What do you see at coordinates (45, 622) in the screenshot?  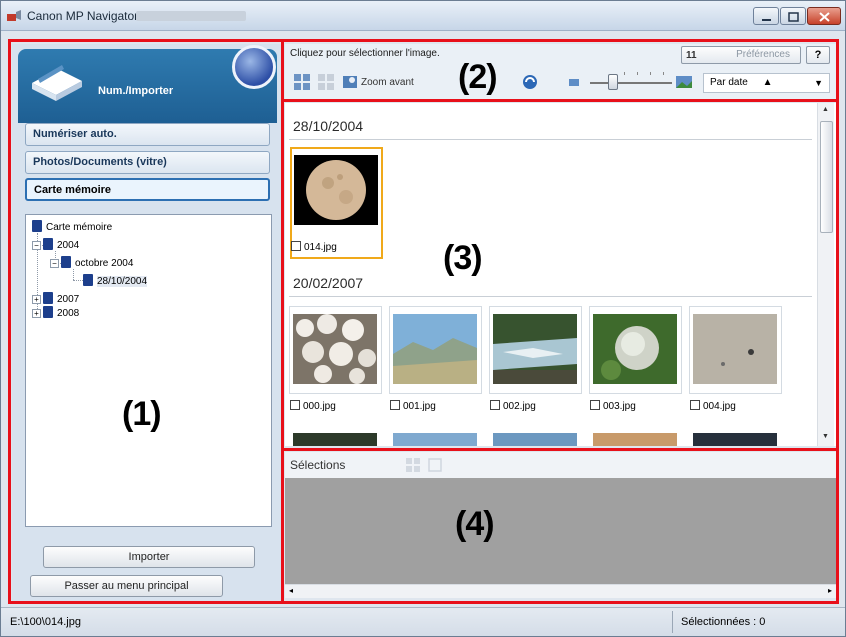 I see `status-path: E:\100\014.jpg` at bounding box center [45, 622].